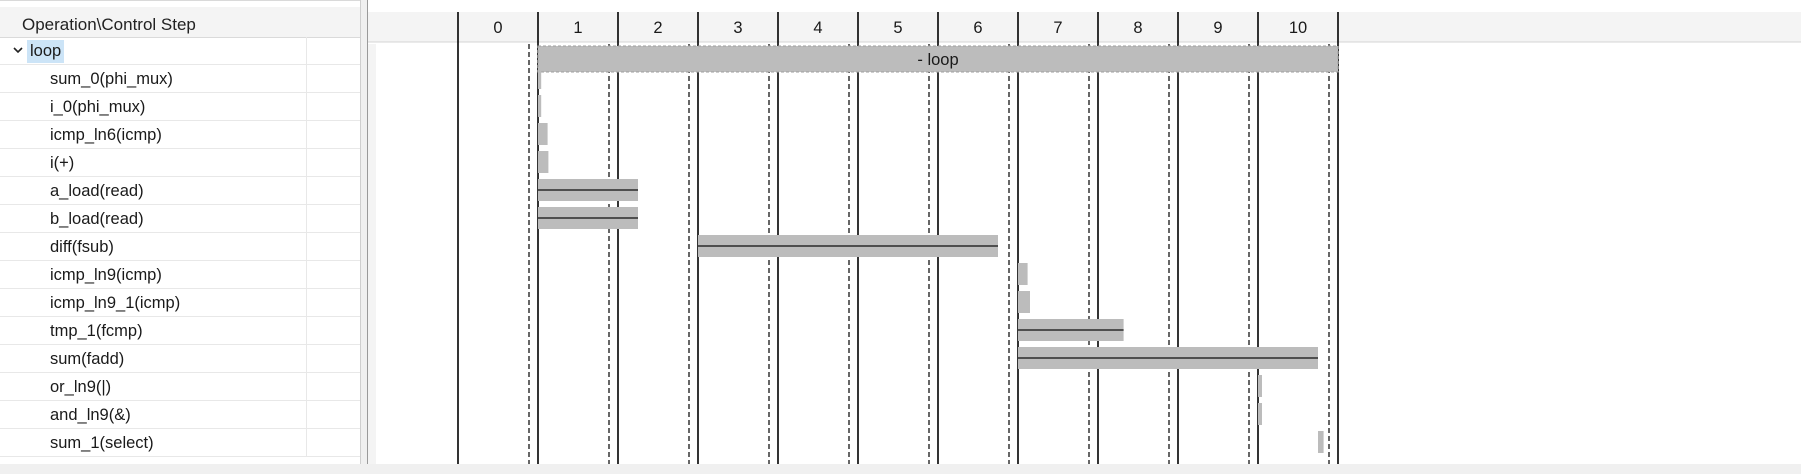 Image resolution: width=1801 pixels, height=474 pixels. What do you see at coordinates (897, 28) in the screenshot?
I see `control-step-label: 5` at bounding box center [897, 28].